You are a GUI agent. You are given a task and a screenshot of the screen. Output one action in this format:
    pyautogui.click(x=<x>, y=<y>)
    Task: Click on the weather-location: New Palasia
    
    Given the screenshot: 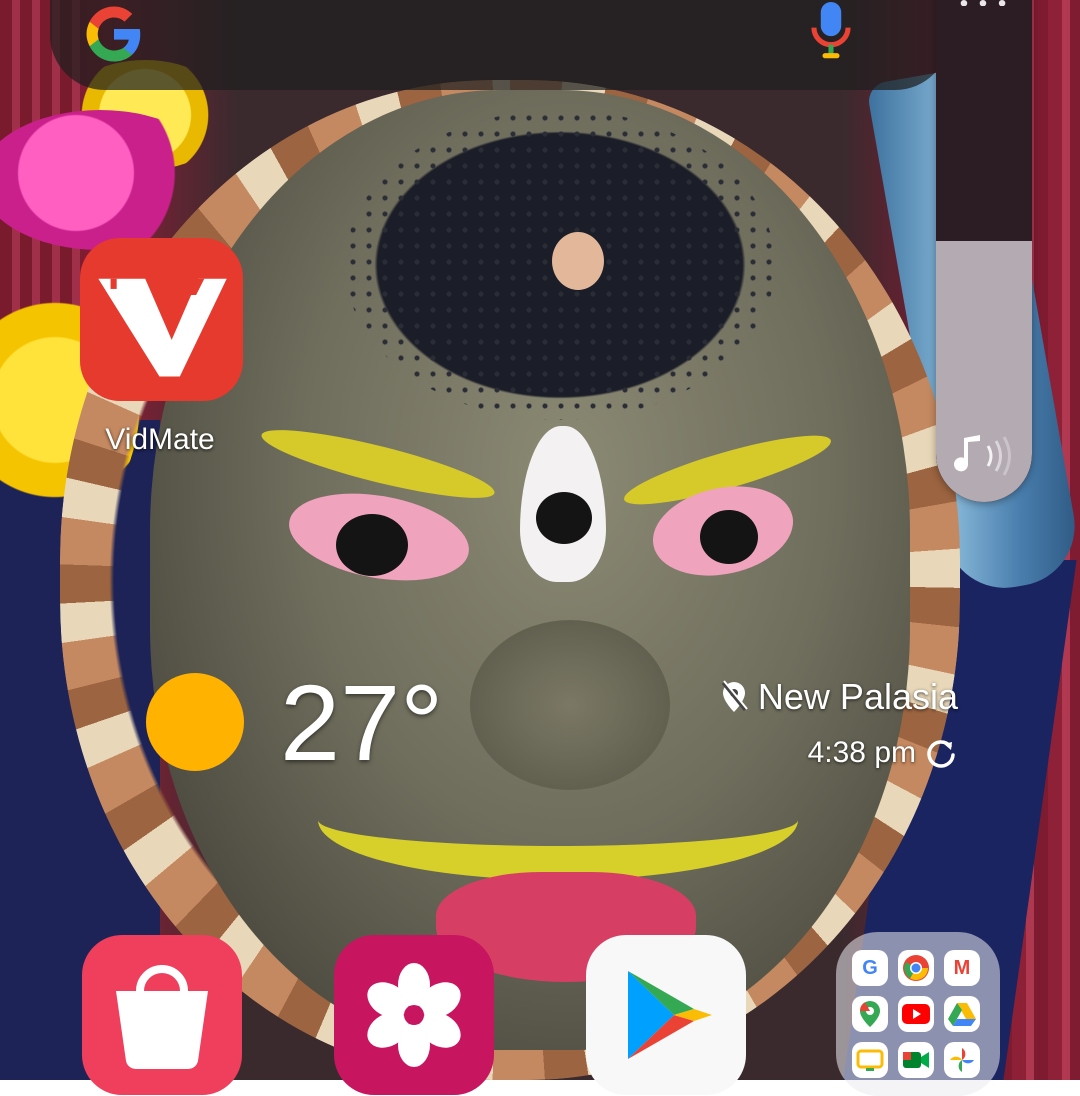 What is the action you would take?
    pyautogui.click(x=839, y=697)
    